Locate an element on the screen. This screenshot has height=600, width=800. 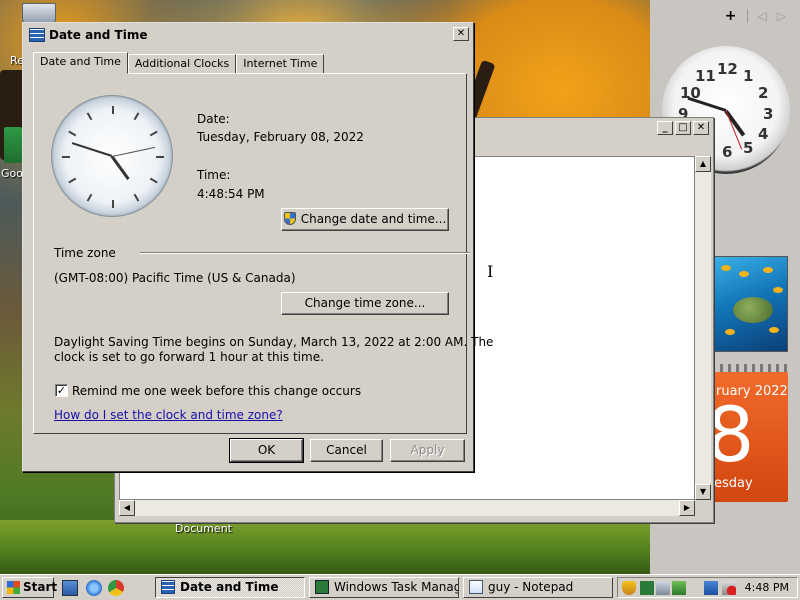
task-notepad: guy - Notepad is located at coordinates (538, 587).